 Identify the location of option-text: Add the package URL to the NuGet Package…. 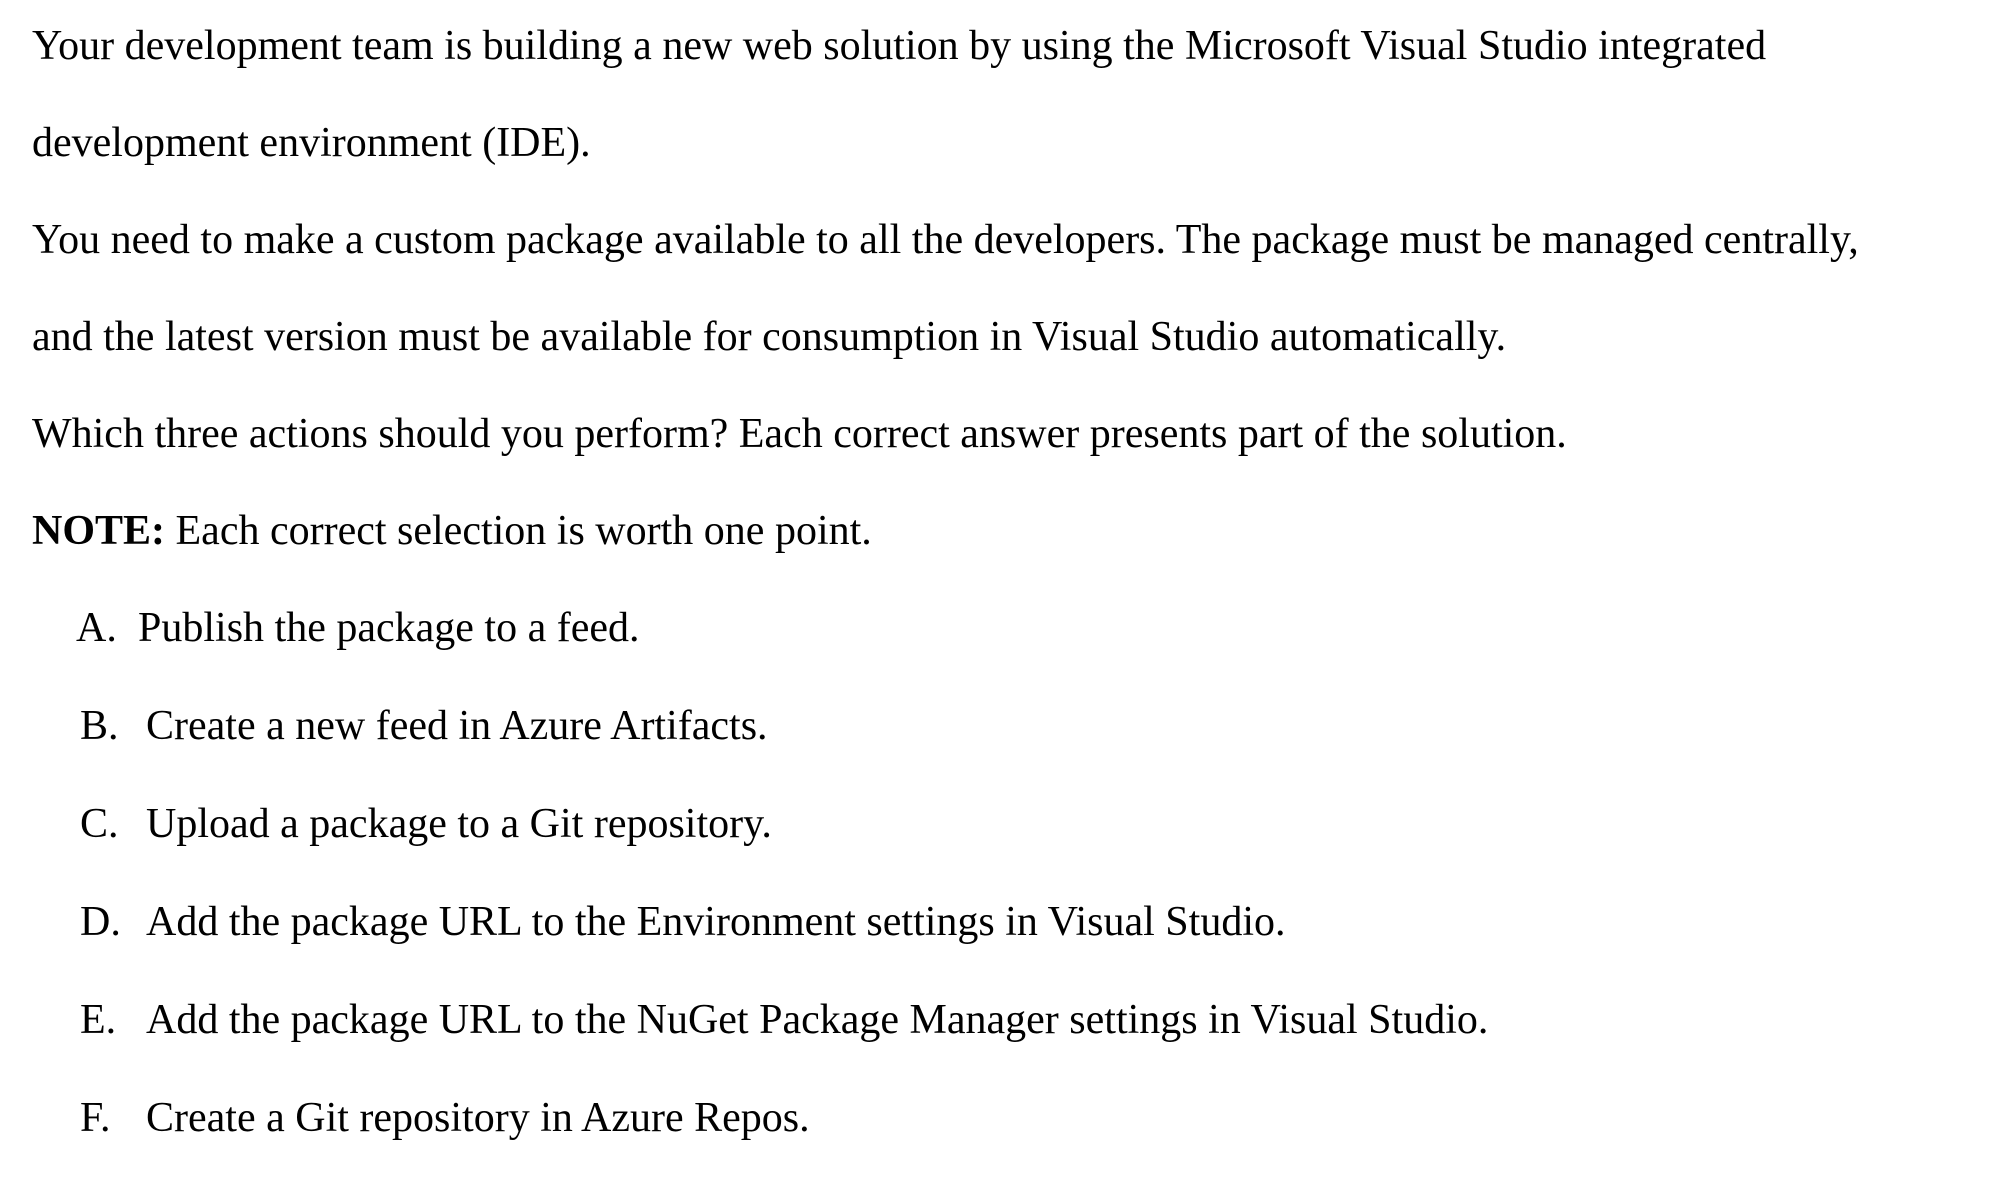
(817, 1020).